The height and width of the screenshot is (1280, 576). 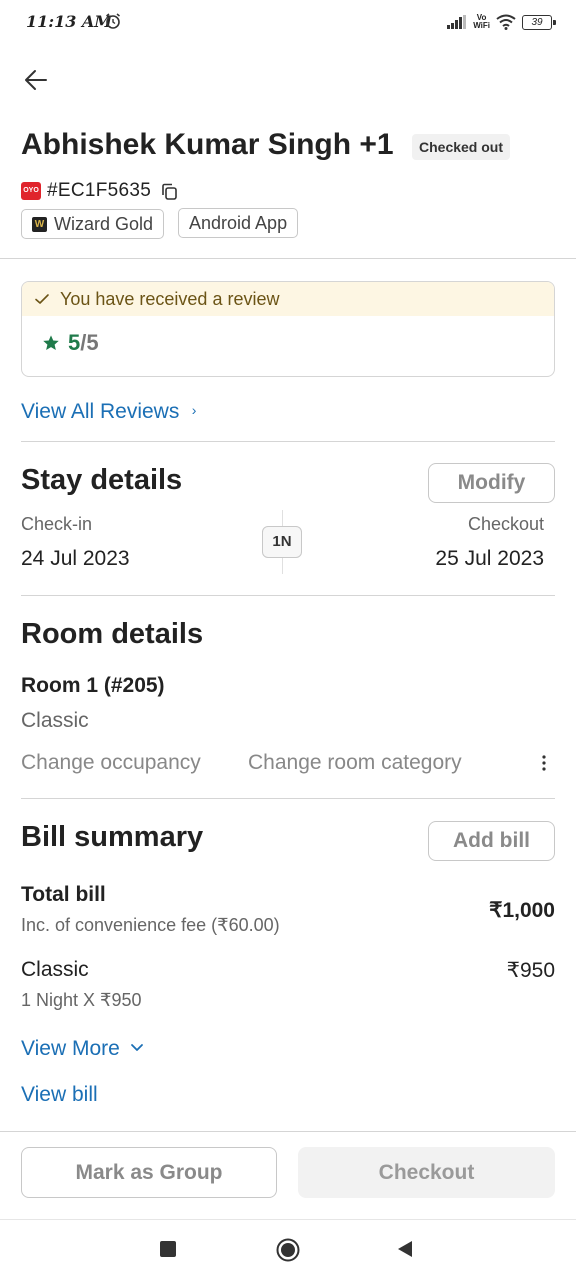 What do you see at coordinates (36, 80) in the screenshot?
I see `back-arrow-icon` at bounding box center [36, 80].